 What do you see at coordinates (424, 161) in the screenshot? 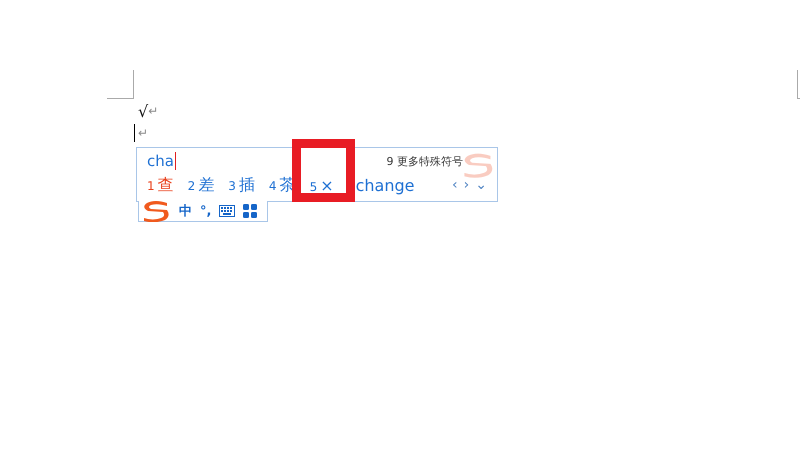
I see `more-symbols-link: 9 更多特殊符号` at bounding box center [424, 161].